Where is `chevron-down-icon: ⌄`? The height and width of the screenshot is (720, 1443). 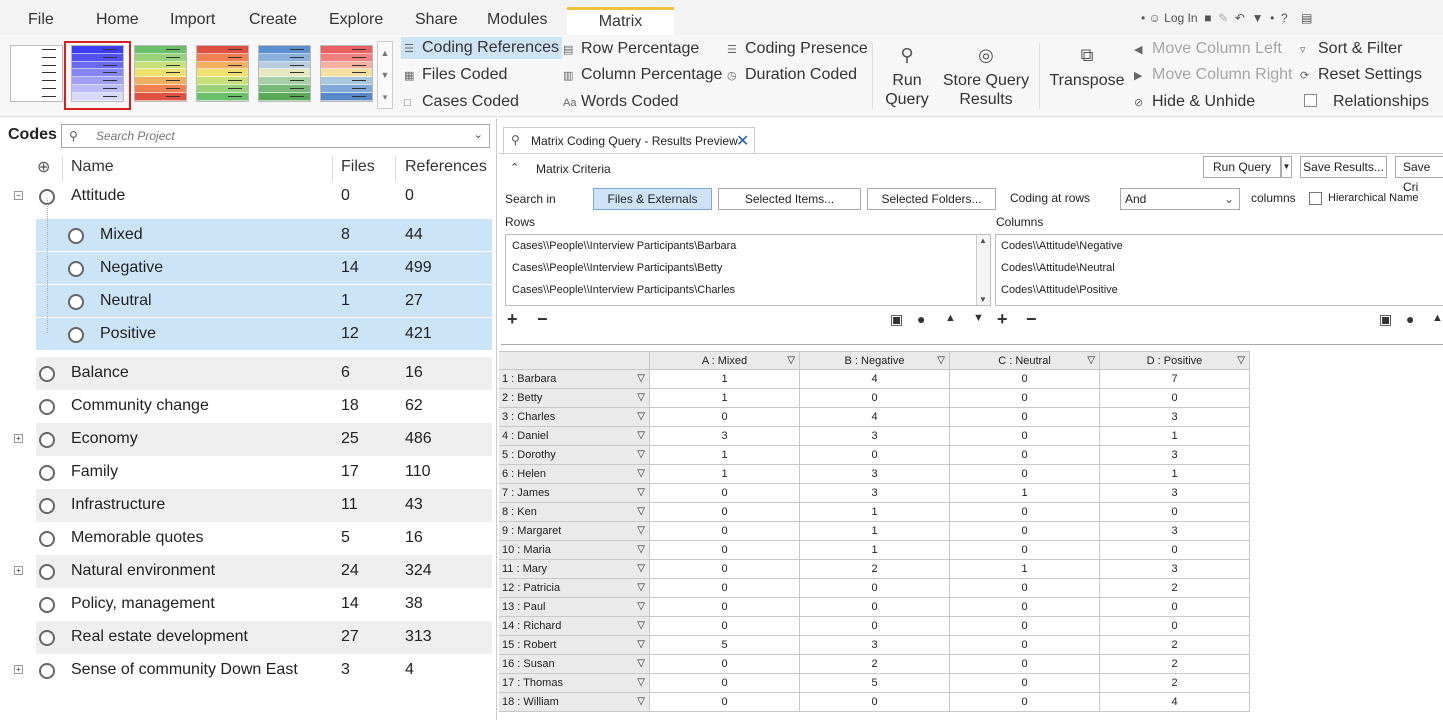
chevron-down-icon: ⌄ is located at coordinates (478, 134).